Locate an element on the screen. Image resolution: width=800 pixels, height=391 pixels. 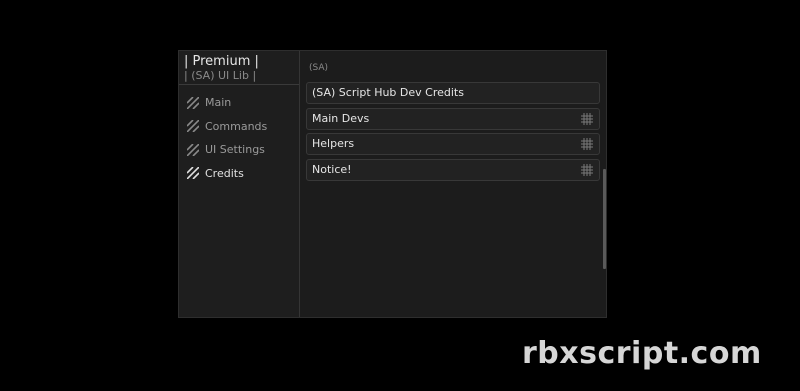
label-script-hub-dev-credits: (SA) Script Hub Dev Credits is located at coordinates (453, 93).